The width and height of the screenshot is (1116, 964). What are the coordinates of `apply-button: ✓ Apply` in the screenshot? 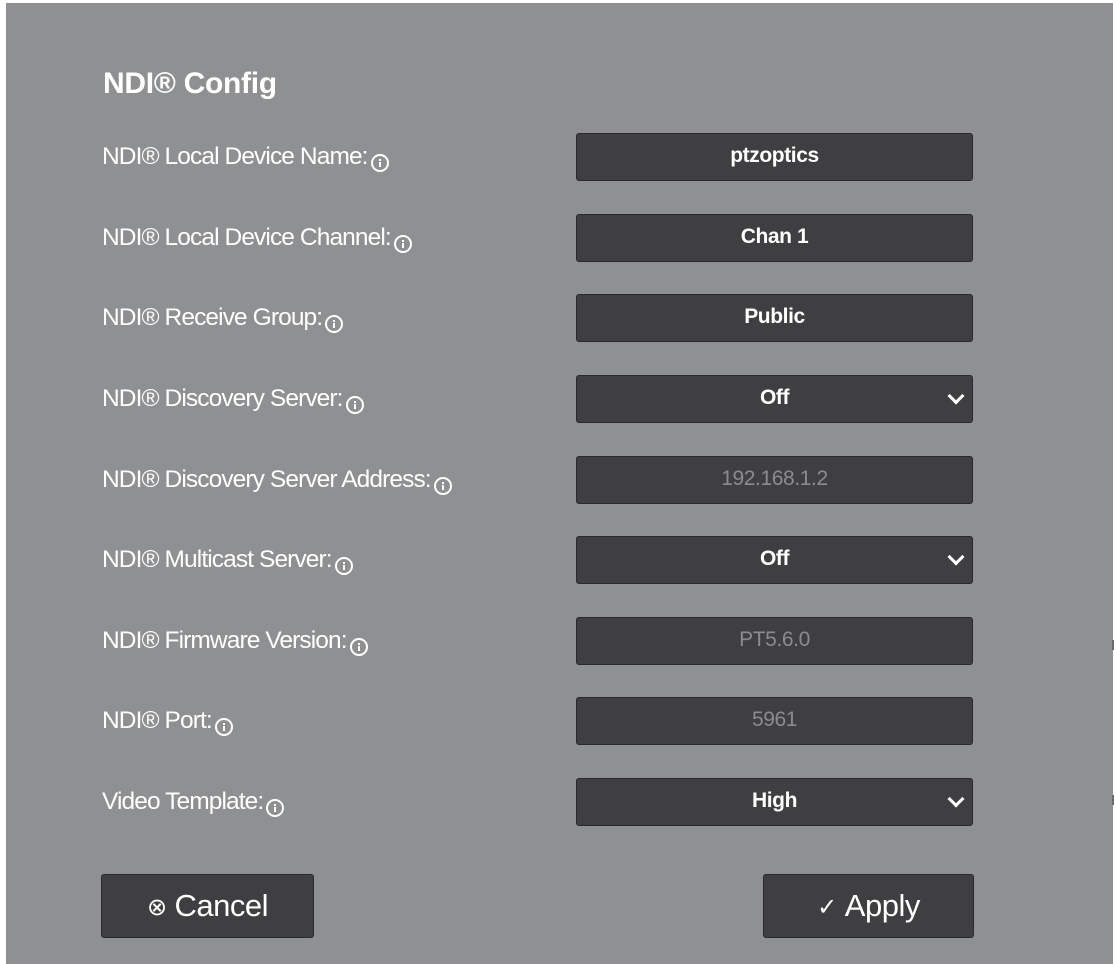 It's located at (868, 906).